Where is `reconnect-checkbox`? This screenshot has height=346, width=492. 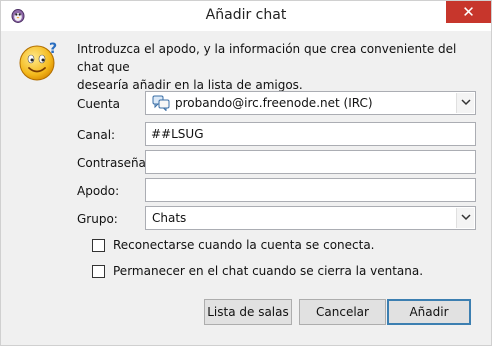
reconnect-checkbox is located at coordinates (98, 245).